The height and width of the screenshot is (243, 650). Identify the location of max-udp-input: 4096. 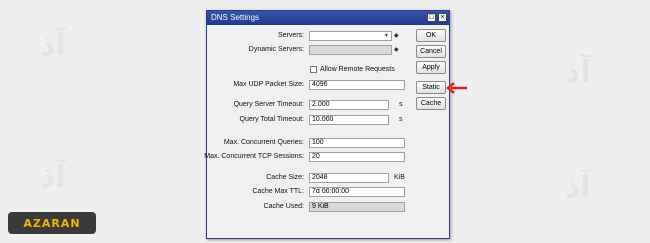
(357, 85).